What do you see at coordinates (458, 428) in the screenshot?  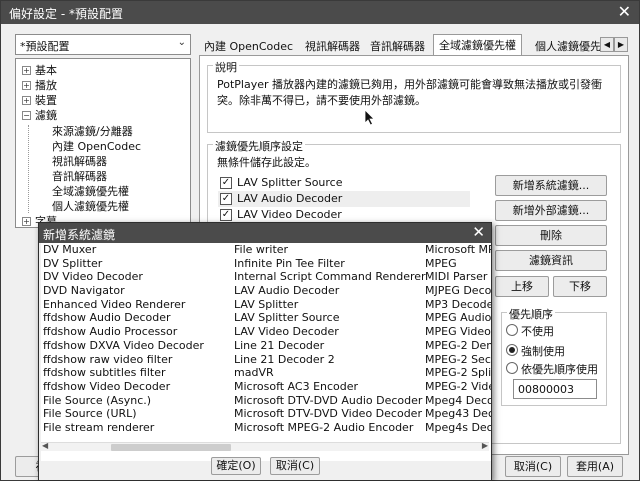 I see `filter-list-item: Mpeg4s Decod` at bounding box center [458, 428].